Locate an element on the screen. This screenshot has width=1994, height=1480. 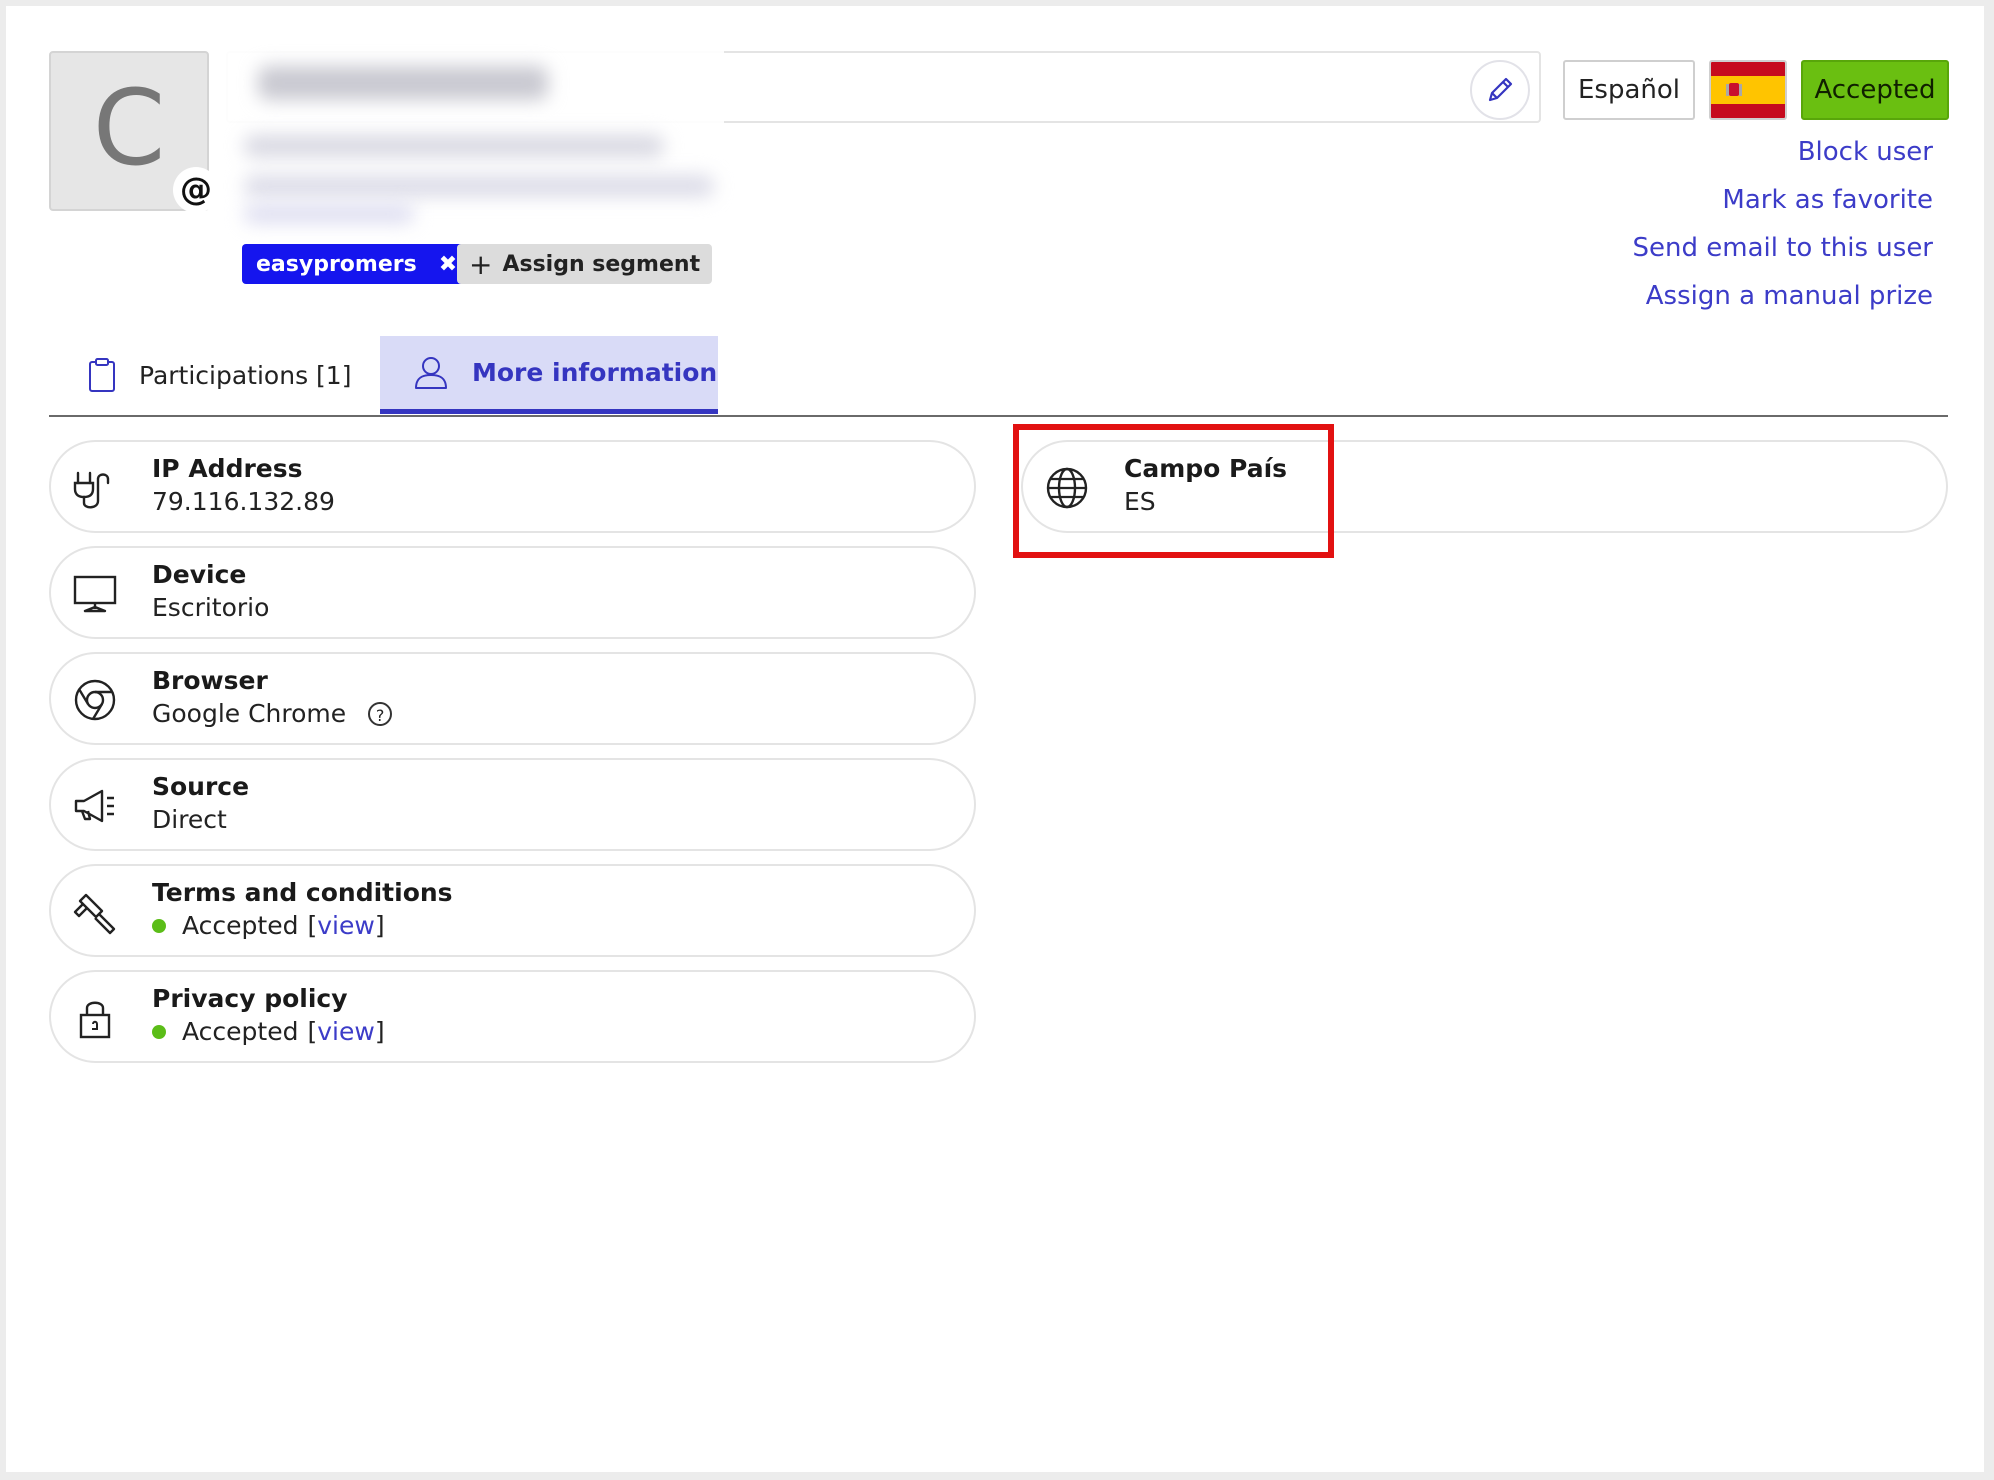
redacted-user-details is located at coordinates (474, 137).